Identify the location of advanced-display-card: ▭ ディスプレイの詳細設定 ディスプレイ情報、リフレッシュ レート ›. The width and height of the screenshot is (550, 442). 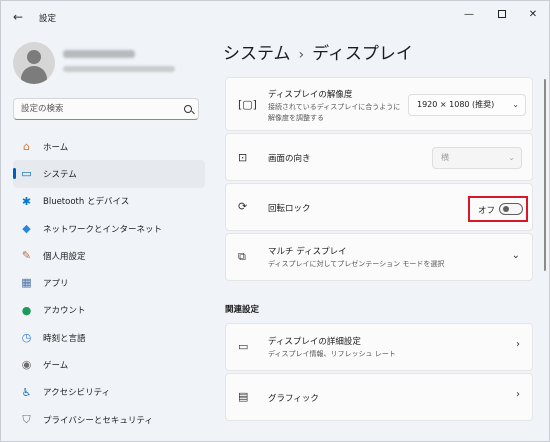
(379, 347).